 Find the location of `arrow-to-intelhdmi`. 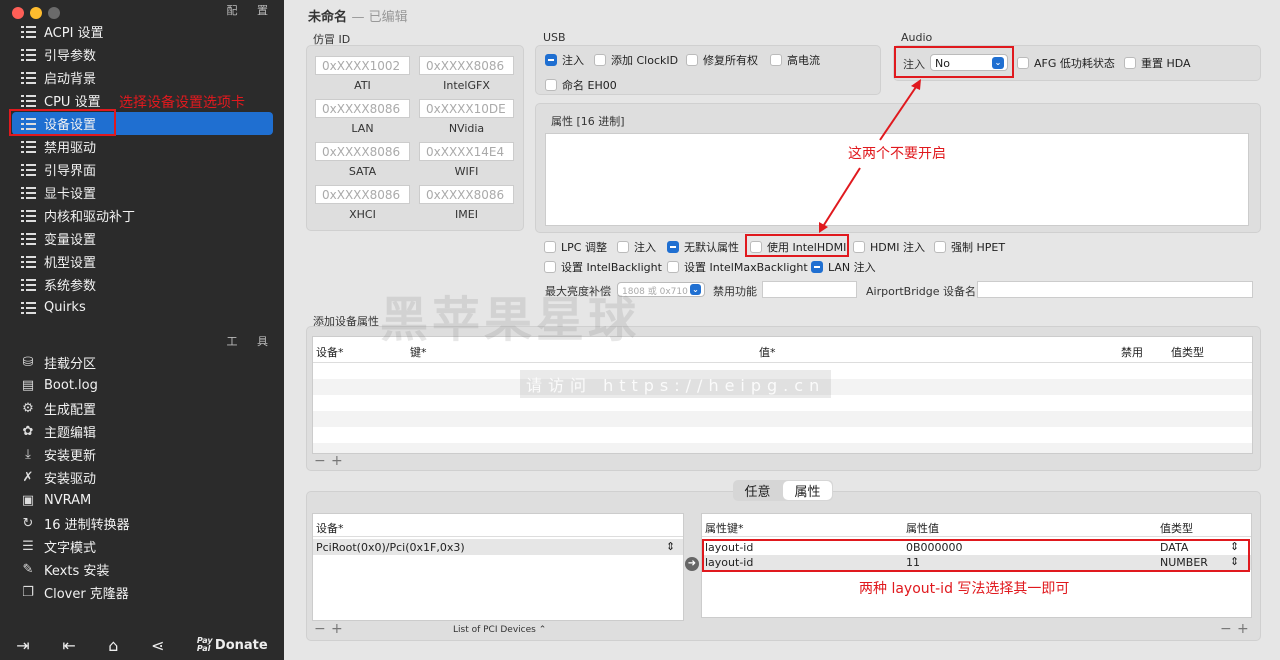

arrow-to-intelhdmi is located at coordinates (841, 198).